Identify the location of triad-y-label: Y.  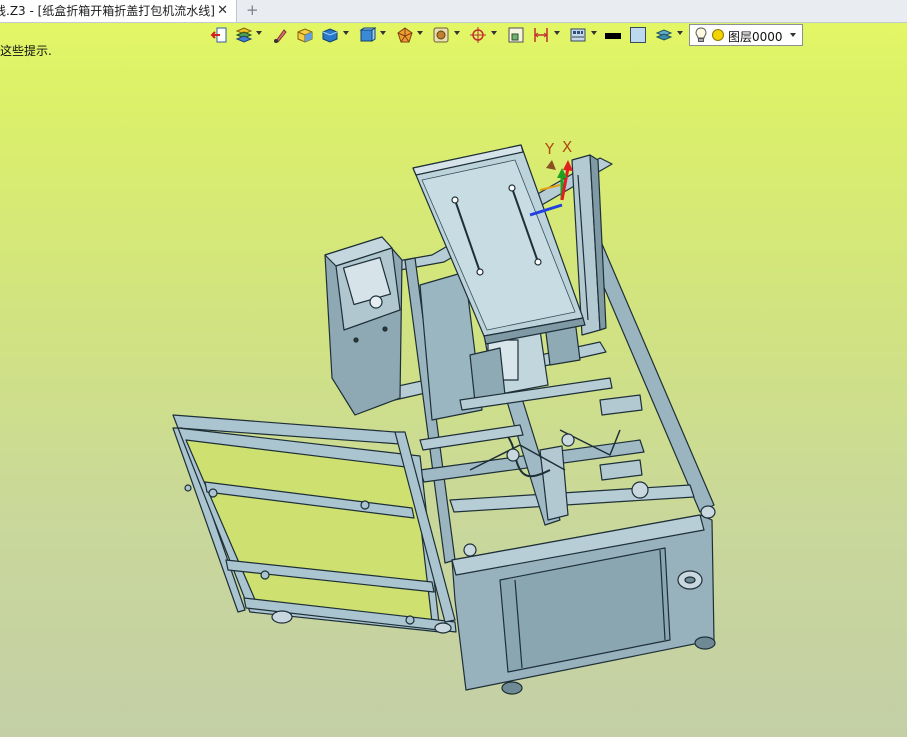
(549, 149).